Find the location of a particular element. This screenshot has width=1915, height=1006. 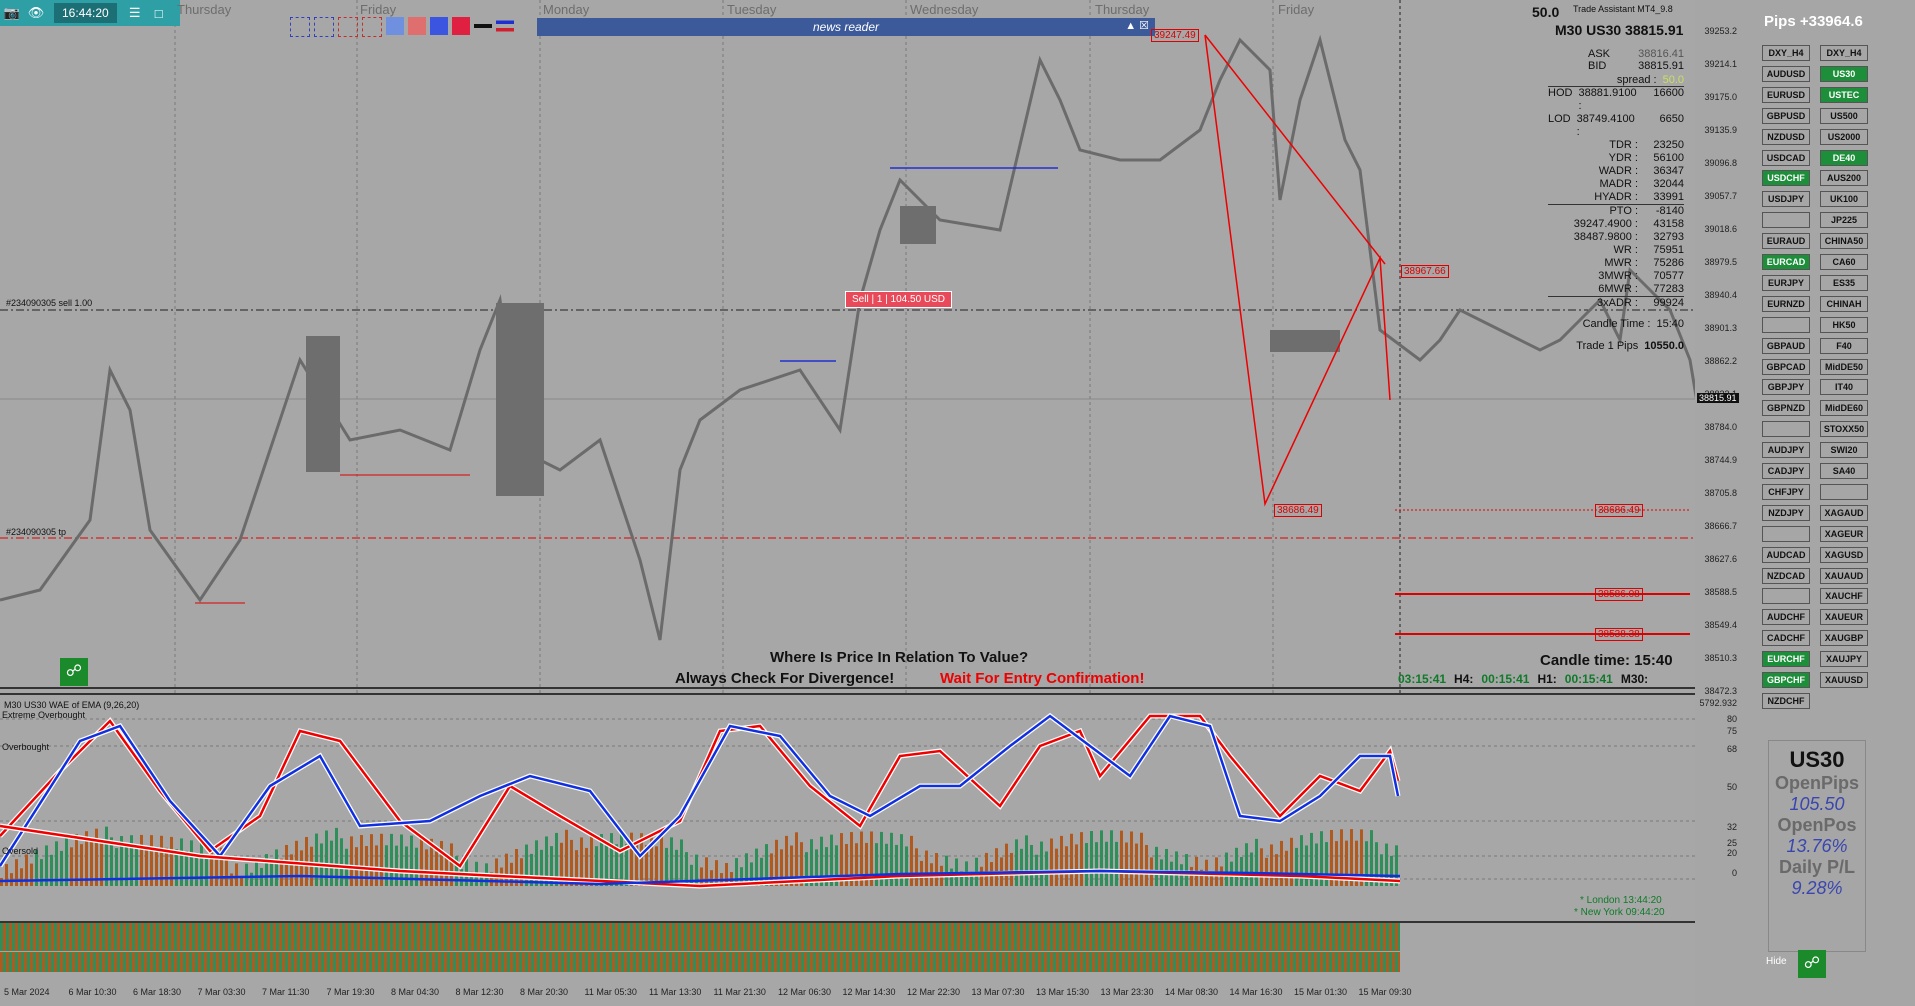

symbol-button: EURNZD is located at coordinates (1786, 303).